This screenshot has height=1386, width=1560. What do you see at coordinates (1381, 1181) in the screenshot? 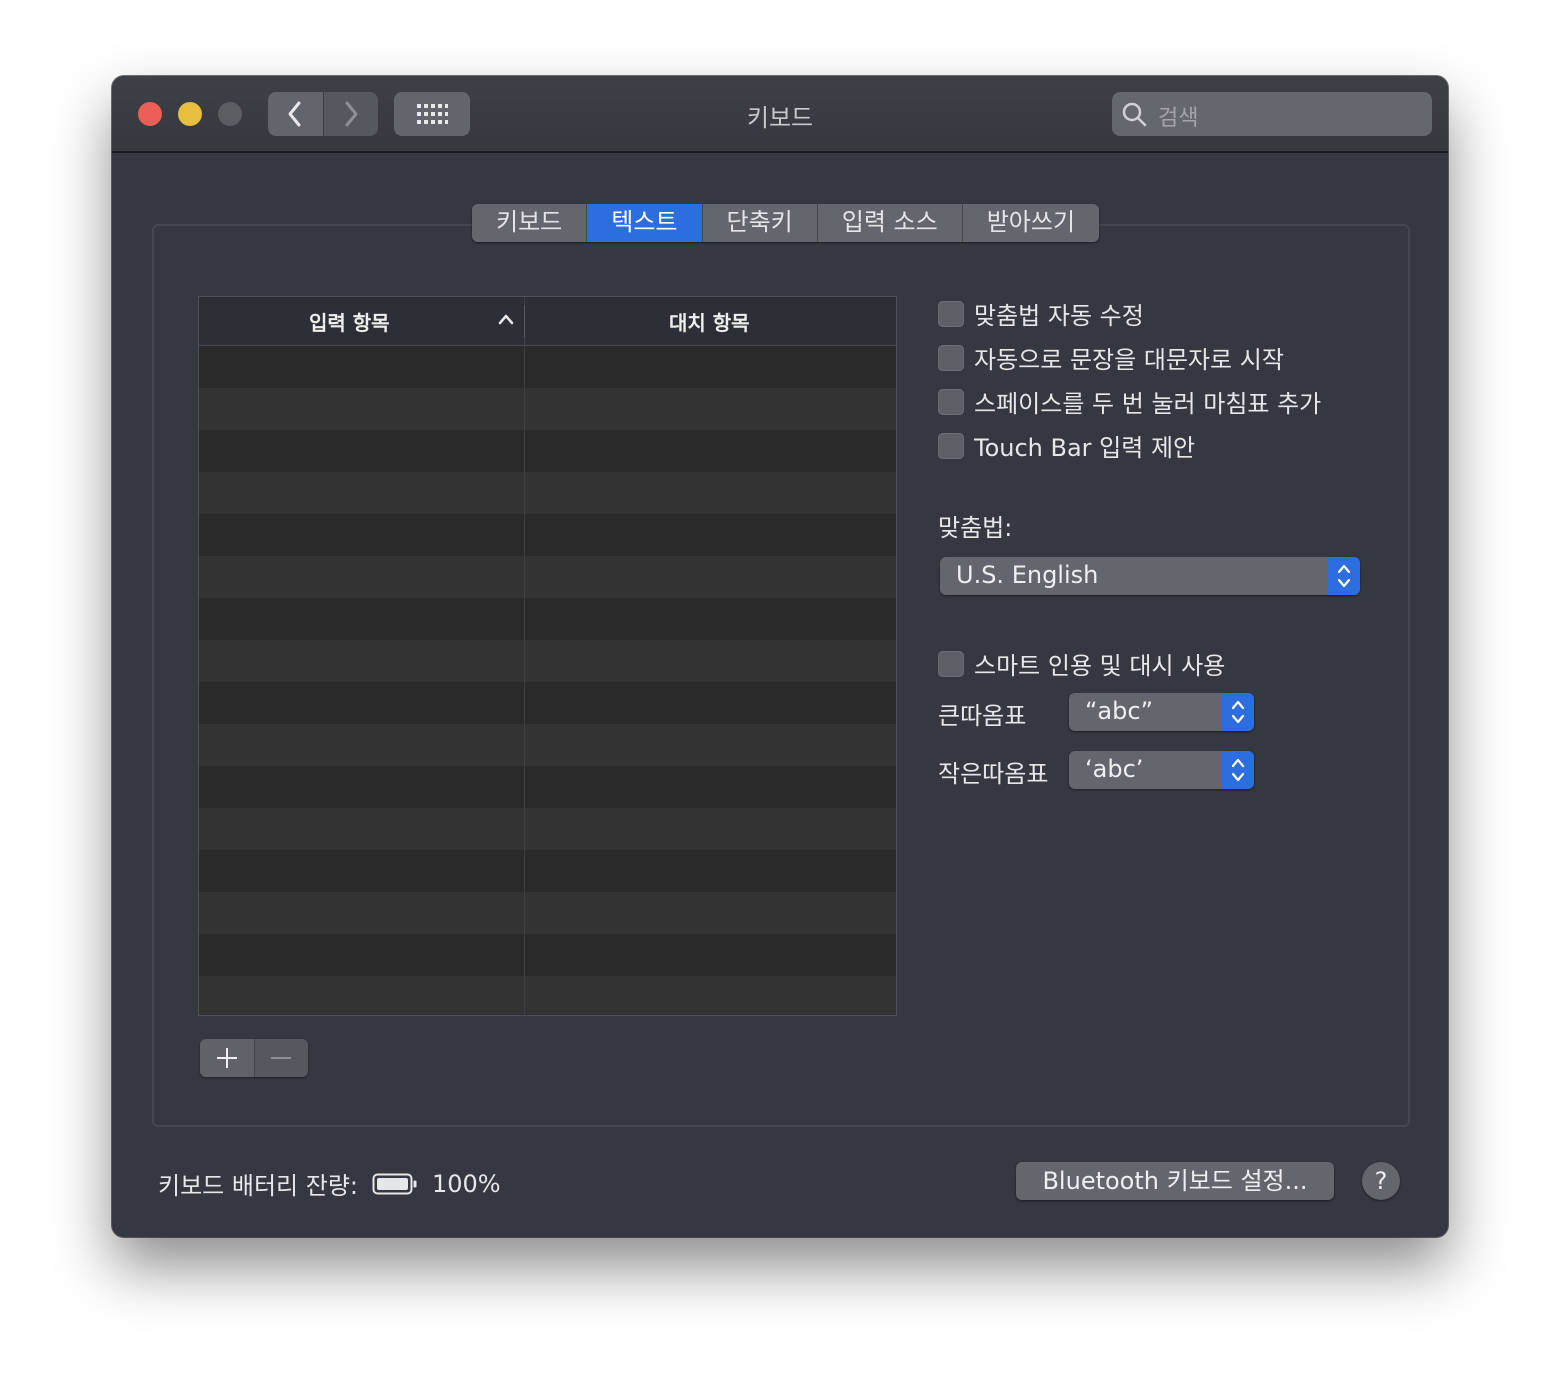
I see `help-button: ?` at bounding box center [1381, 1181].